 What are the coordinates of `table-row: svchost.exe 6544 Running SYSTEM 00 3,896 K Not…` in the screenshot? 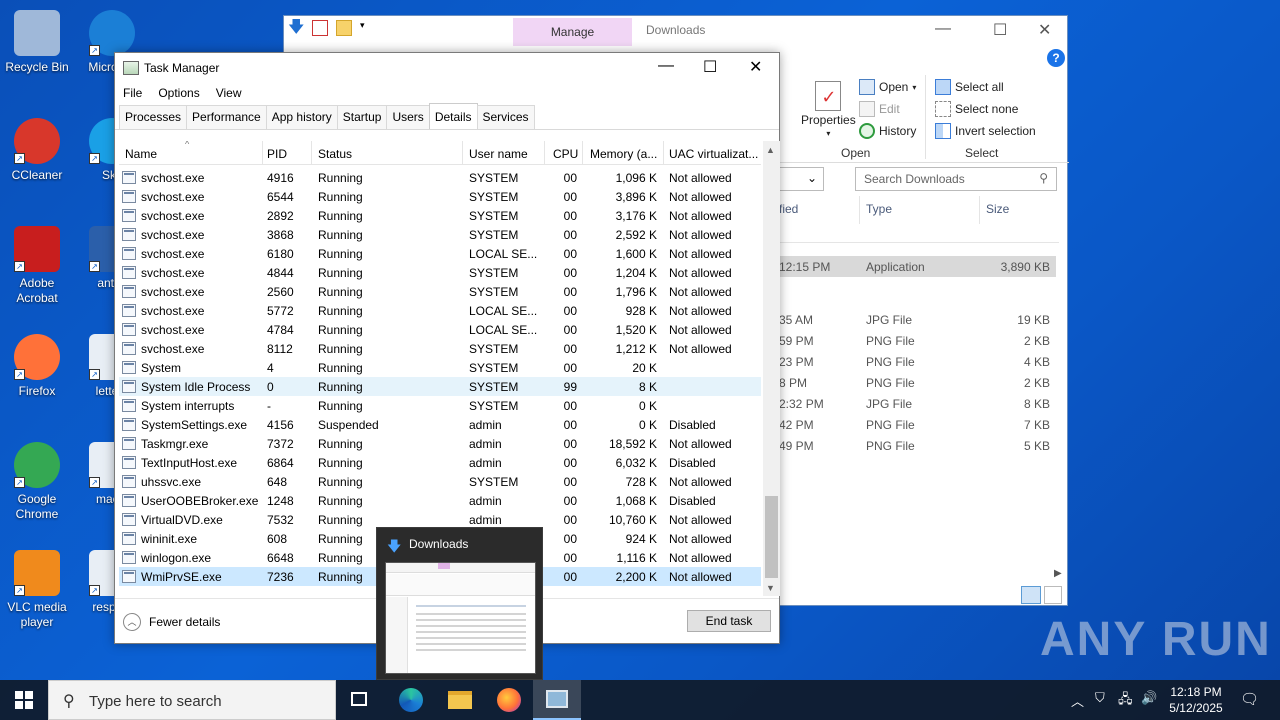 It's located at (440, 196).